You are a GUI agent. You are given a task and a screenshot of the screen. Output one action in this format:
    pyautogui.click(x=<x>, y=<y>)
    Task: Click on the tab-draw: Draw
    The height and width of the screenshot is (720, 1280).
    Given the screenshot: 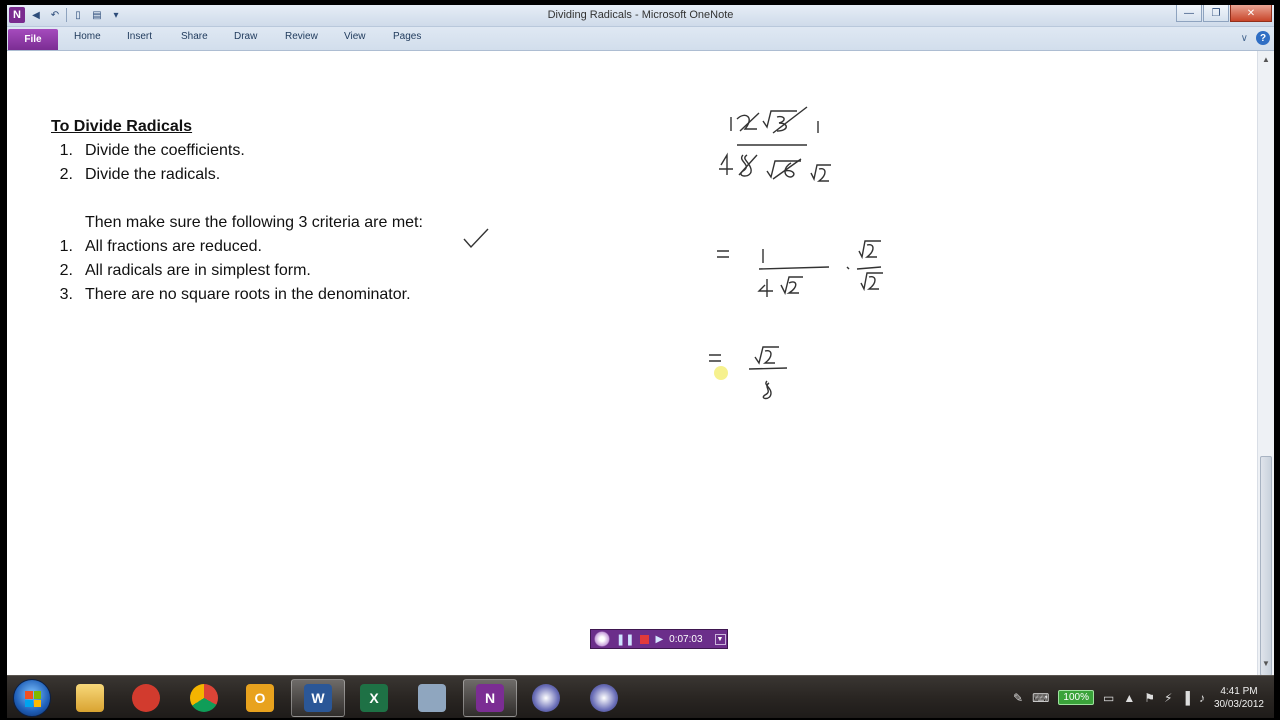 What is the action you would take?
    pyautogui.click(x=245, y=36)
    